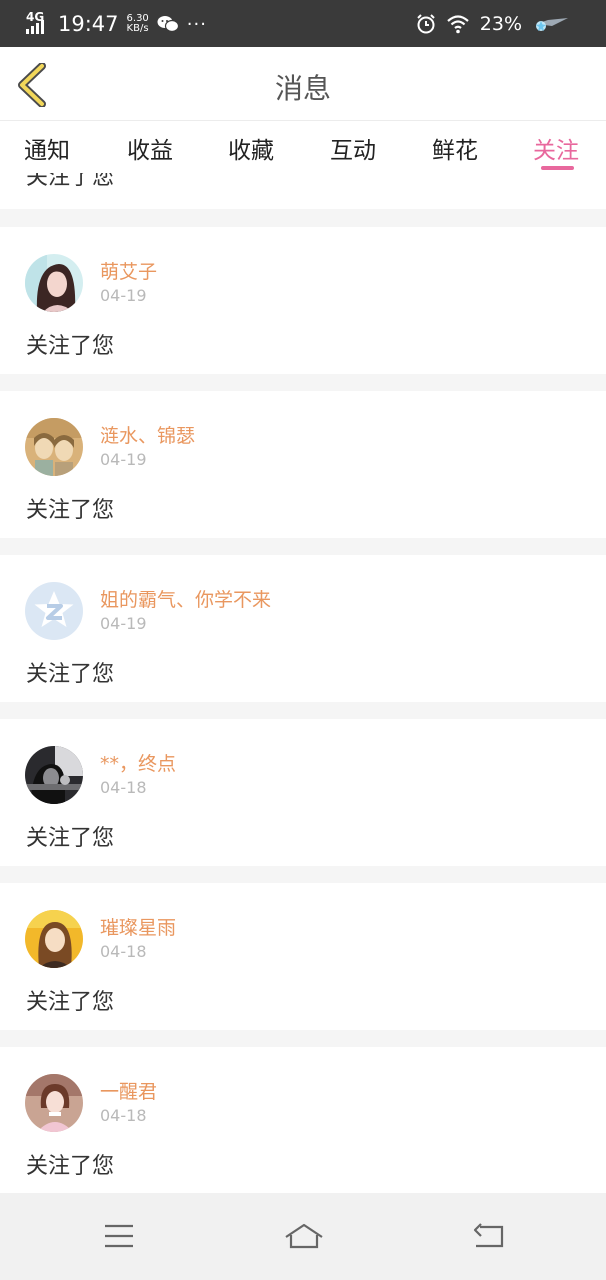 This screenshot has width=606, height=1280. Describe the element at coordinates (147, 434) in the screenshot. I see `follower-name: 涟水、锦瑟` at that location.